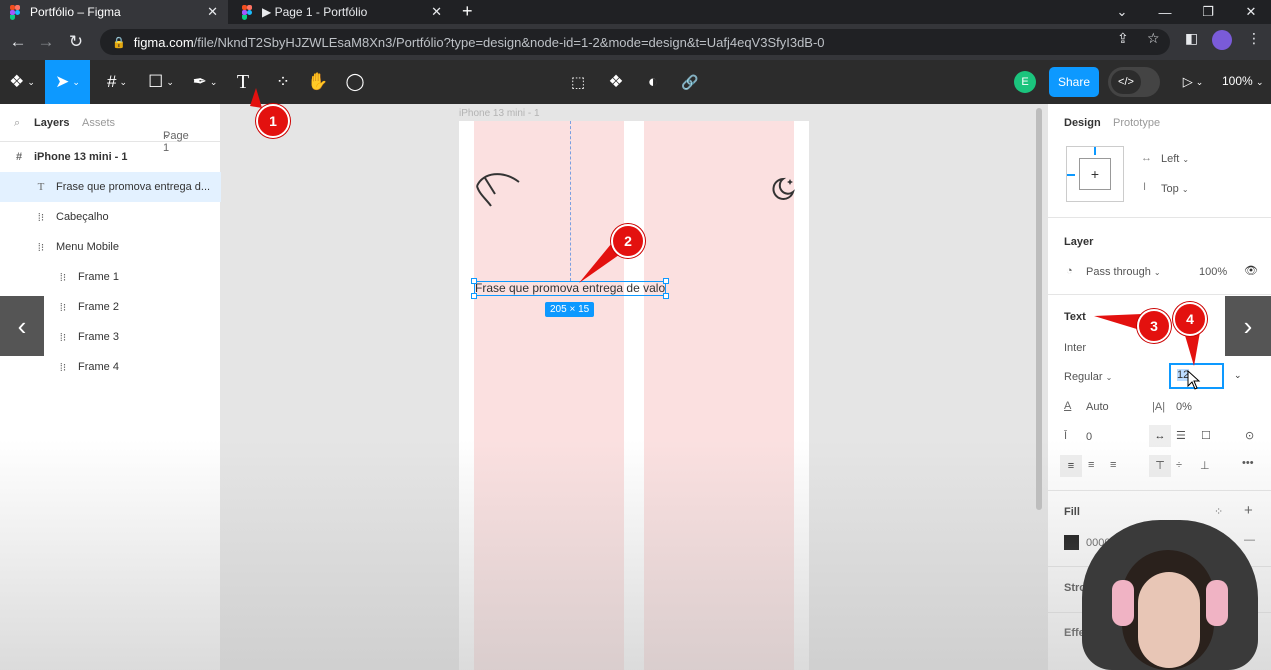 The height and width of the screenshot is (670, 1271). I want to click on profile-avatar, so click(1222, 40).